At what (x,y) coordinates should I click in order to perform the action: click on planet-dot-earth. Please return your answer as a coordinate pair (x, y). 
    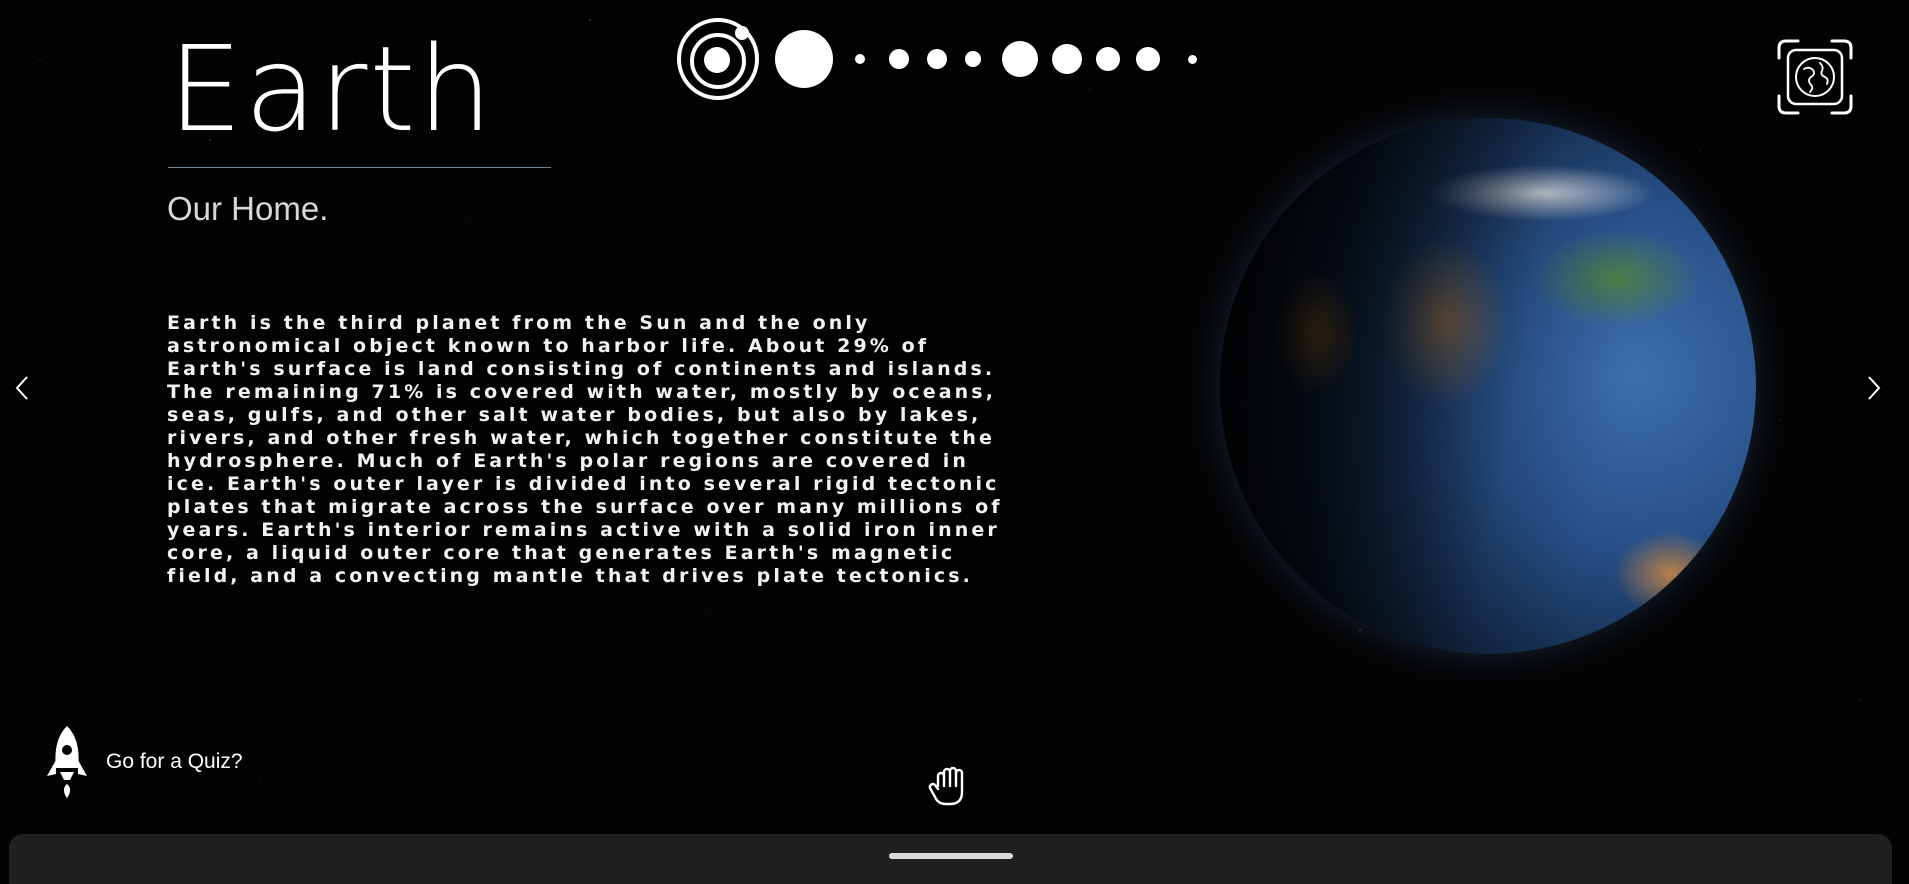
    Looking at the image, I should click on (937, 59).